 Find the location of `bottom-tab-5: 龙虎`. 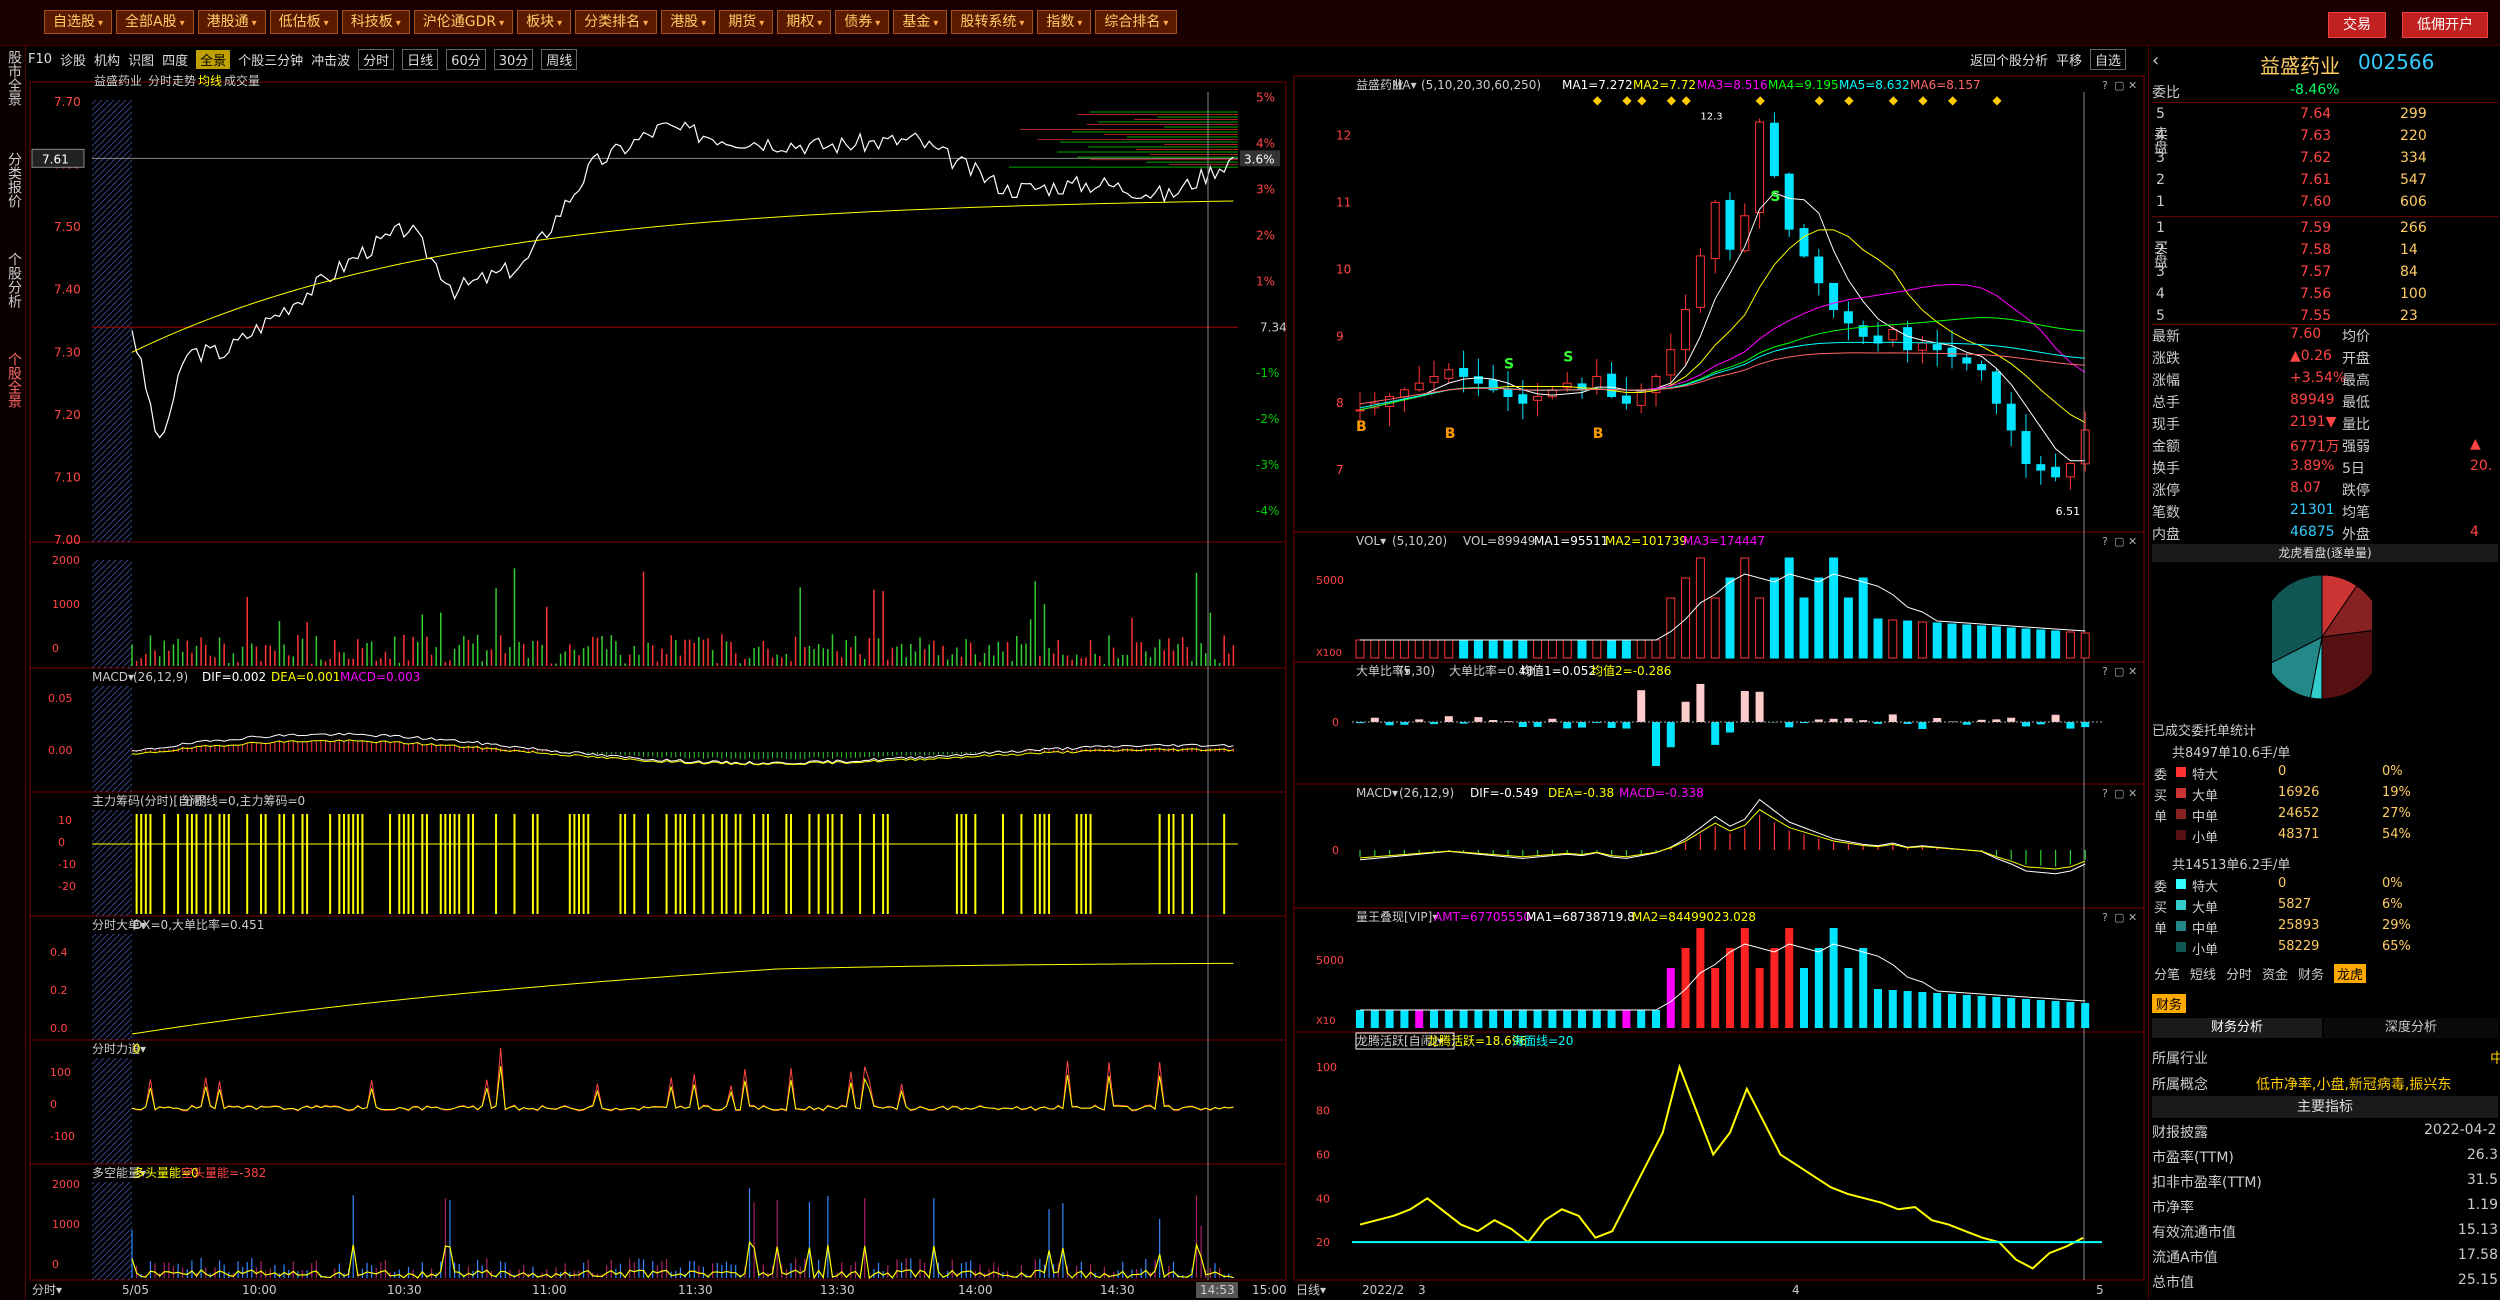

bottom-tab-5: 龙虎 is located at coordinates (2350, 973).